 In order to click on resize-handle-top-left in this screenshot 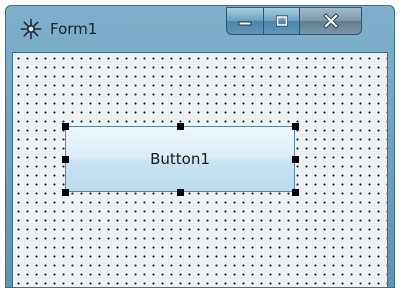, I will do `click(65, 126)`.